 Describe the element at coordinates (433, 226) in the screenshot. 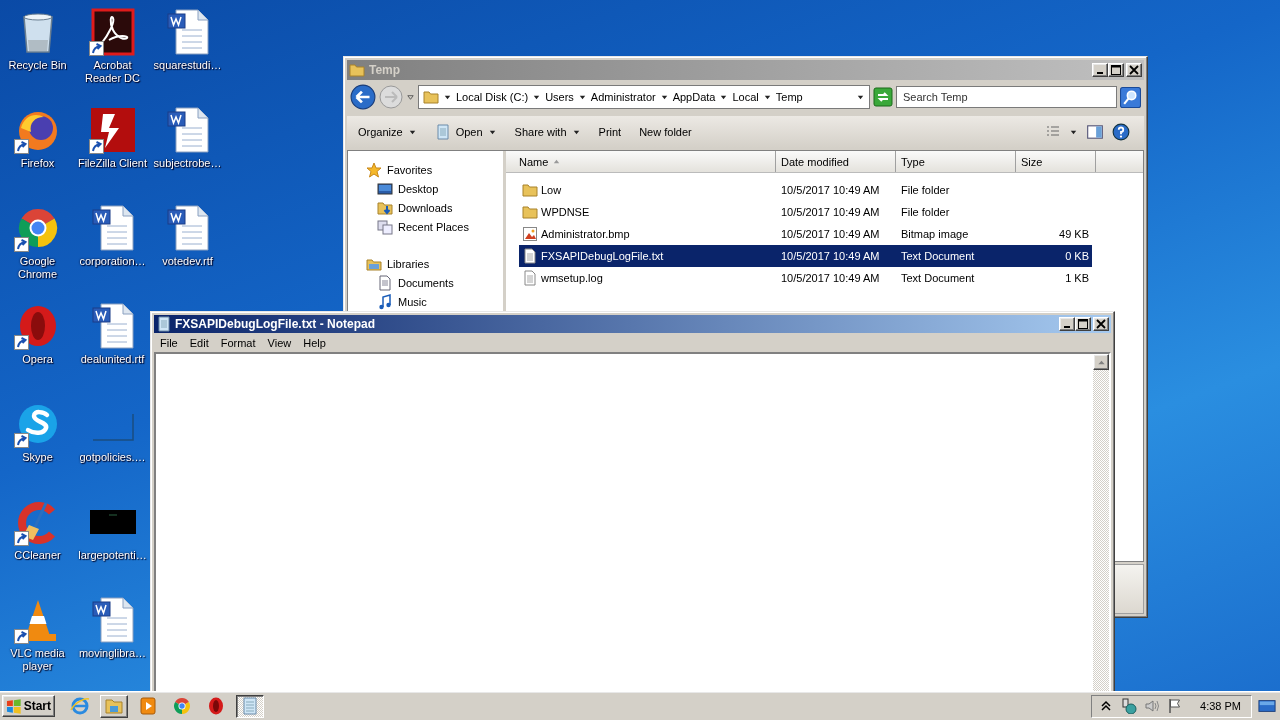

I see `nav-item: Recent Places` at that location.